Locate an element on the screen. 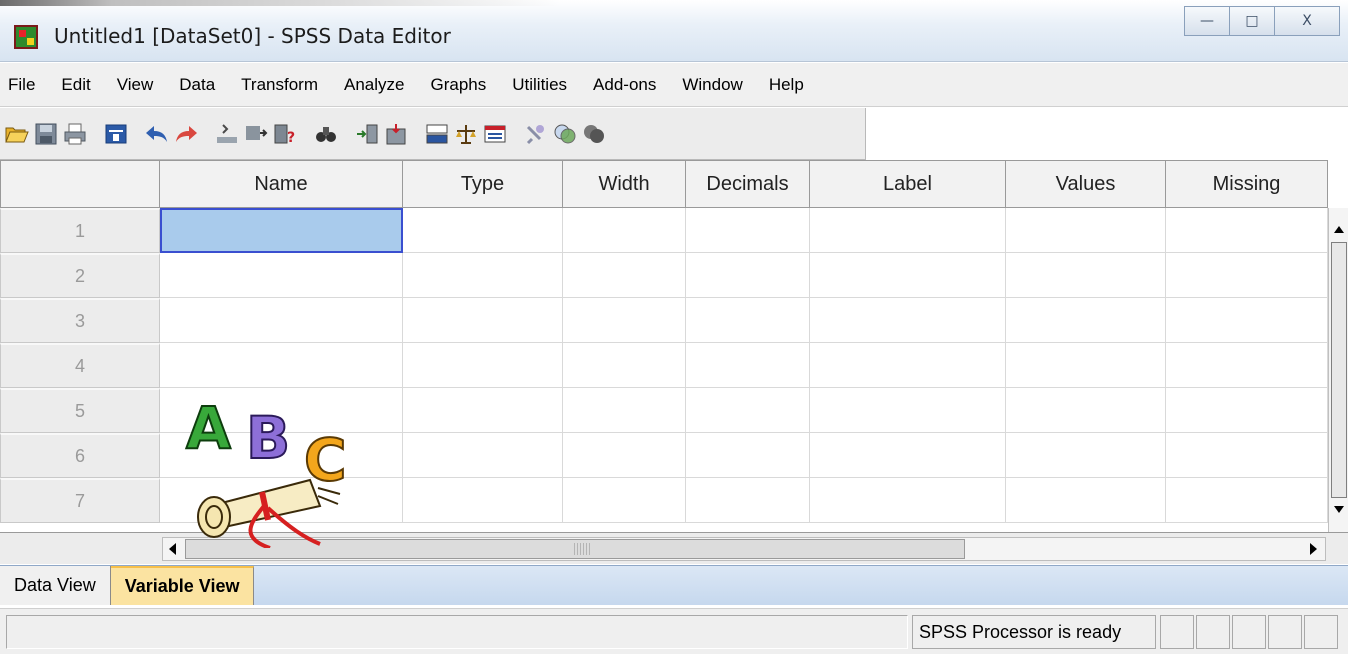  column-header-label: Label is located at coordinates (908, 184).